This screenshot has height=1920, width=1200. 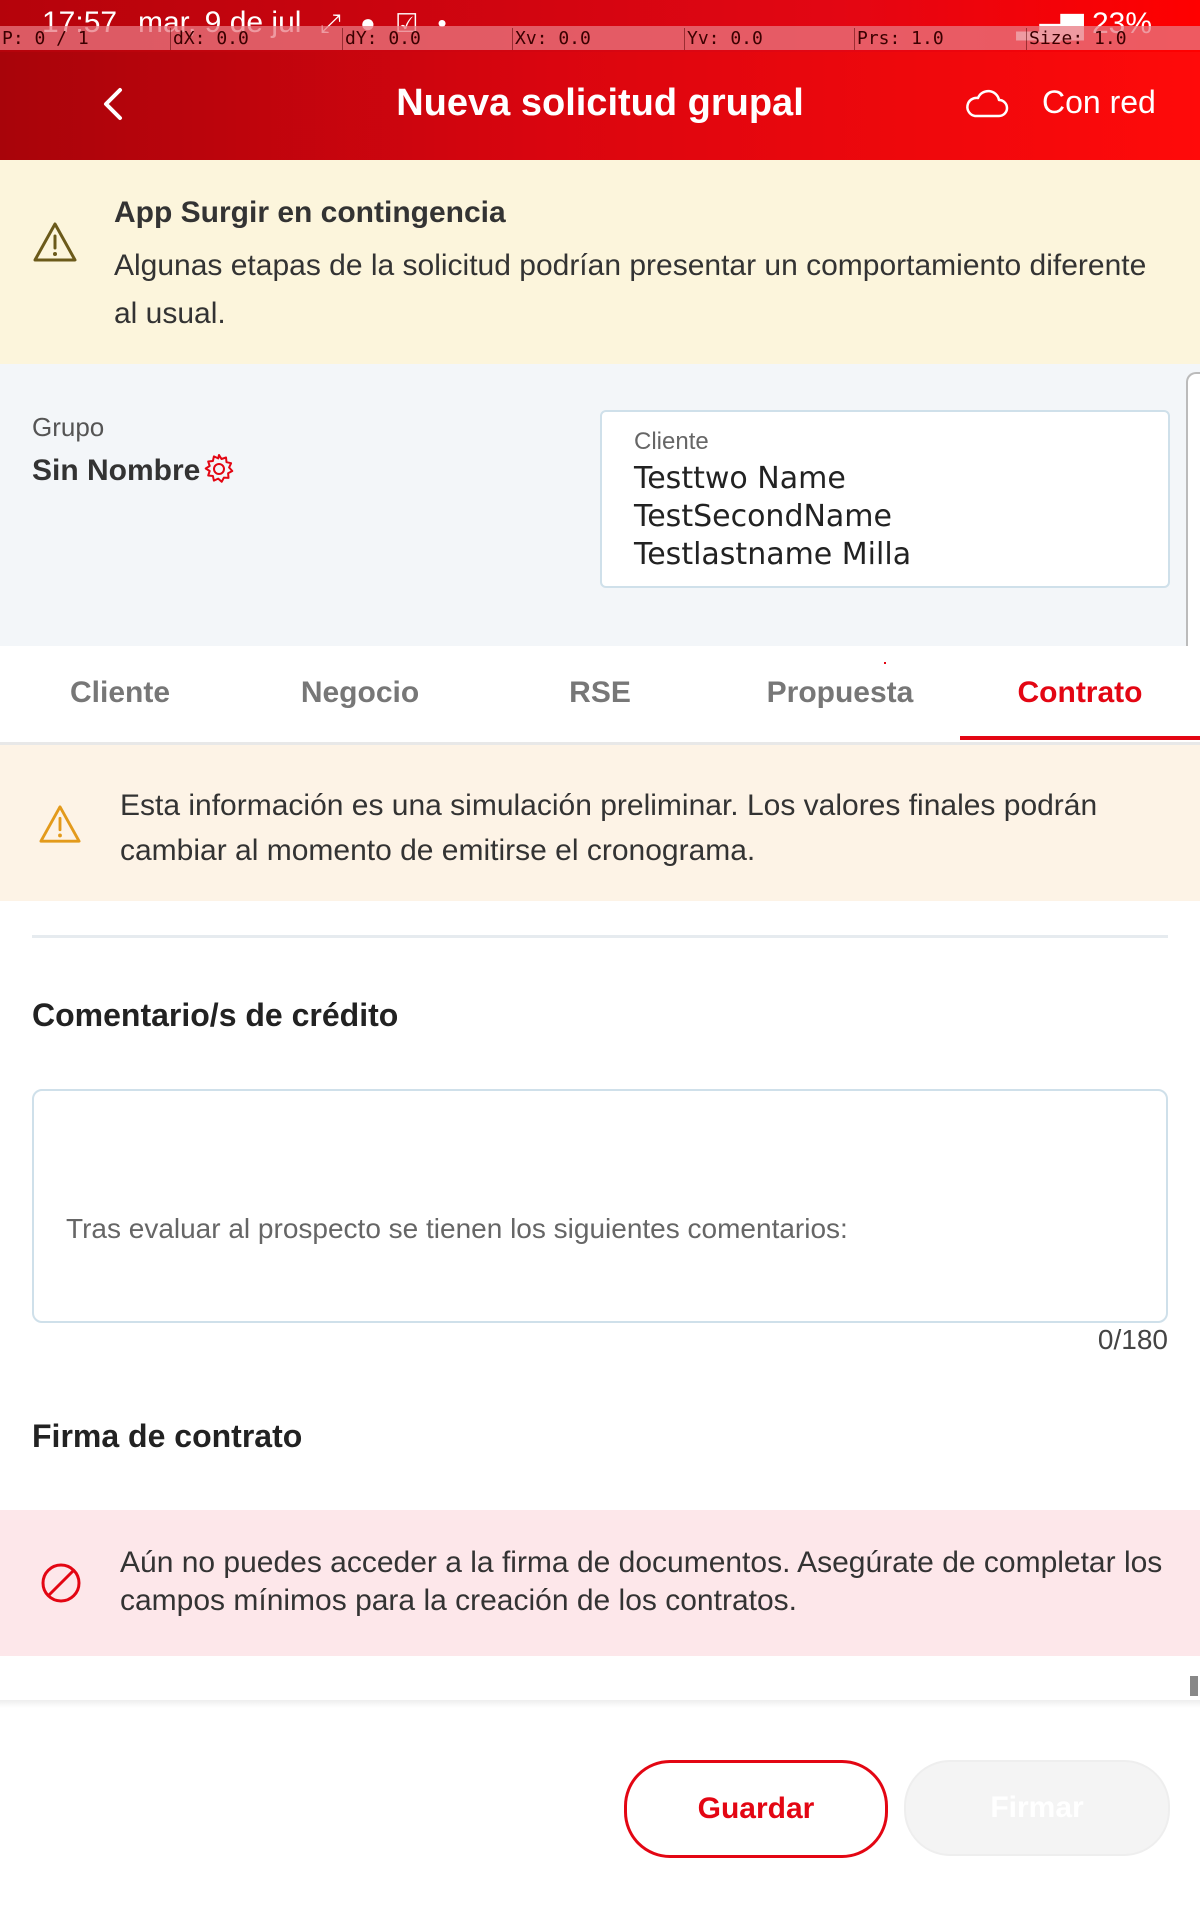 I want to click on side-panel-handle, so click(x=1193, y=527).